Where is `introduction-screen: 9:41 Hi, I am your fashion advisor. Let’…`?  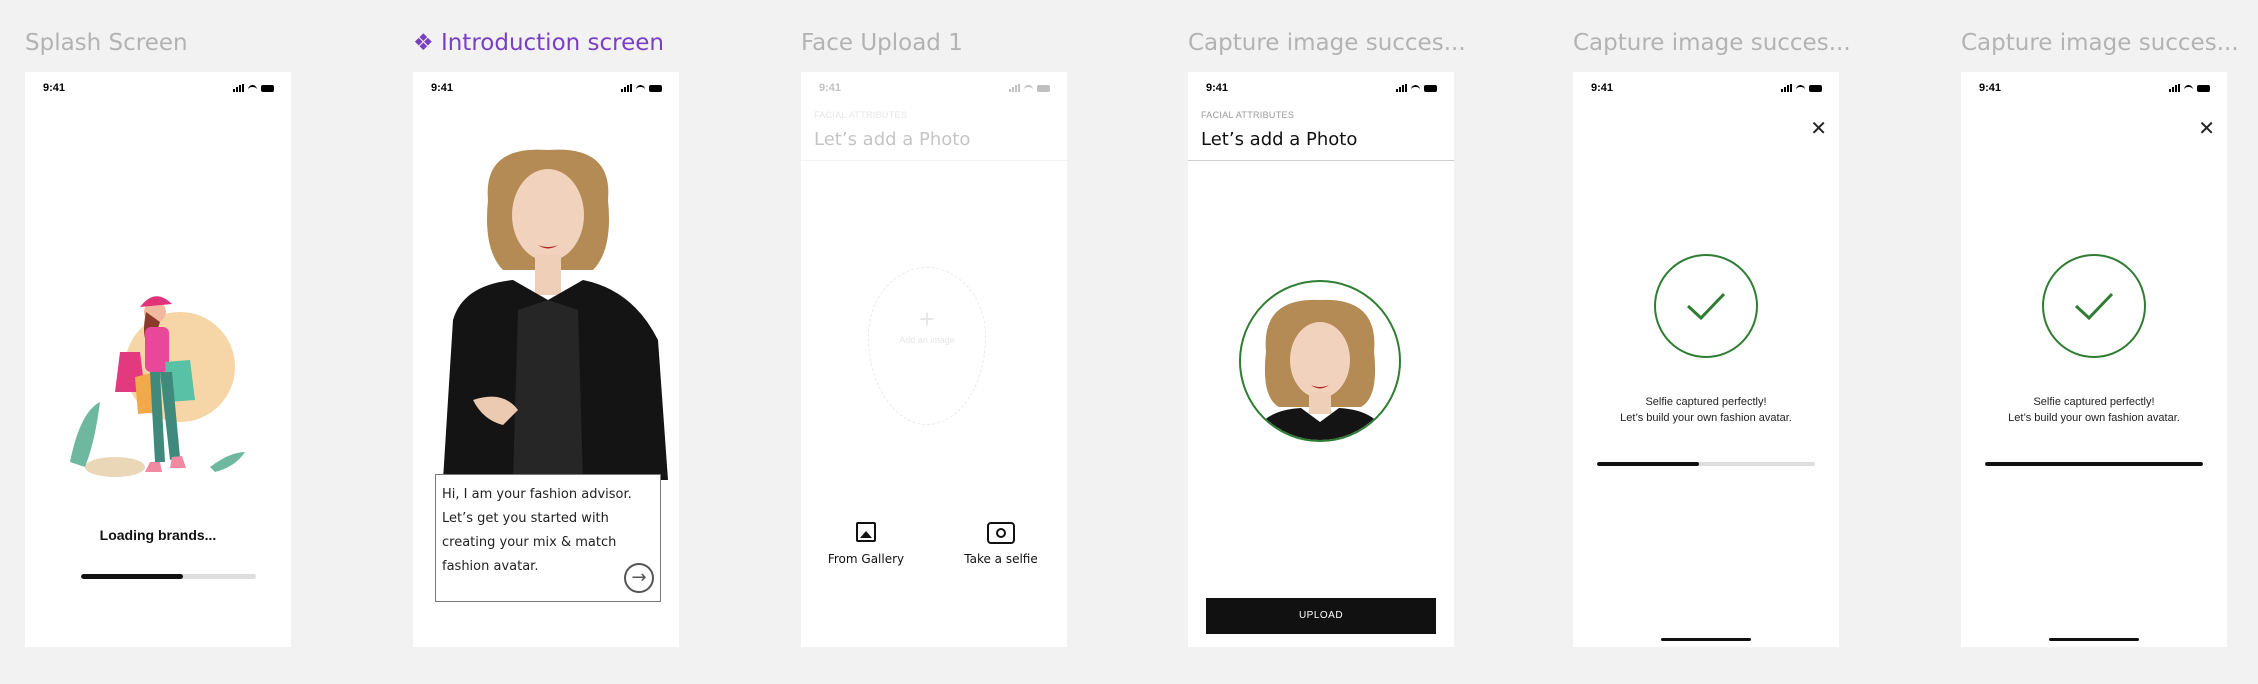
introduction-screen: 9:41 Hi, I am your fashion advisor. Let’… is located at coordinates (546, 359).